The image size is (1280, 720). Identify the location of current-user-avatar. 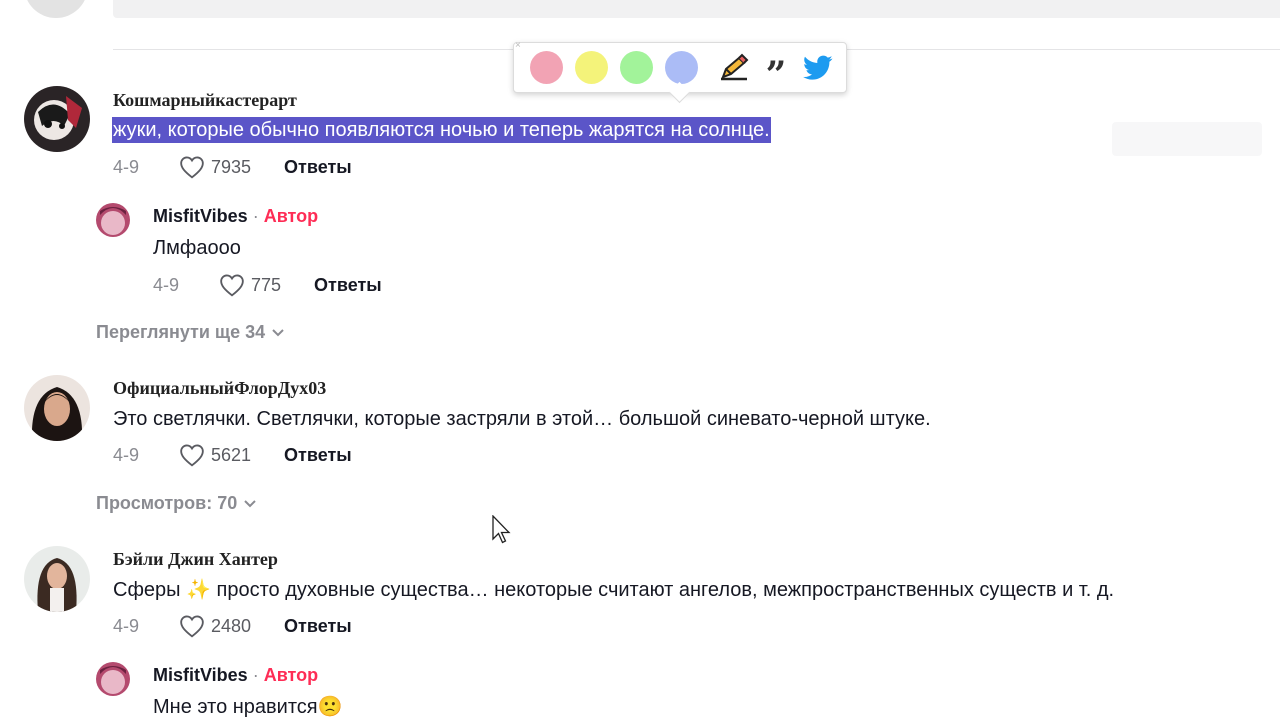
(56, 9).